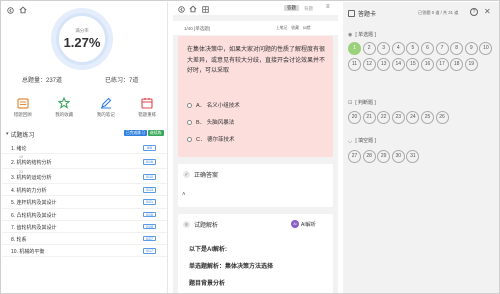 This screenshot has height=294, width=500. I want to click on question-number-button: 31, so click(413, 156).